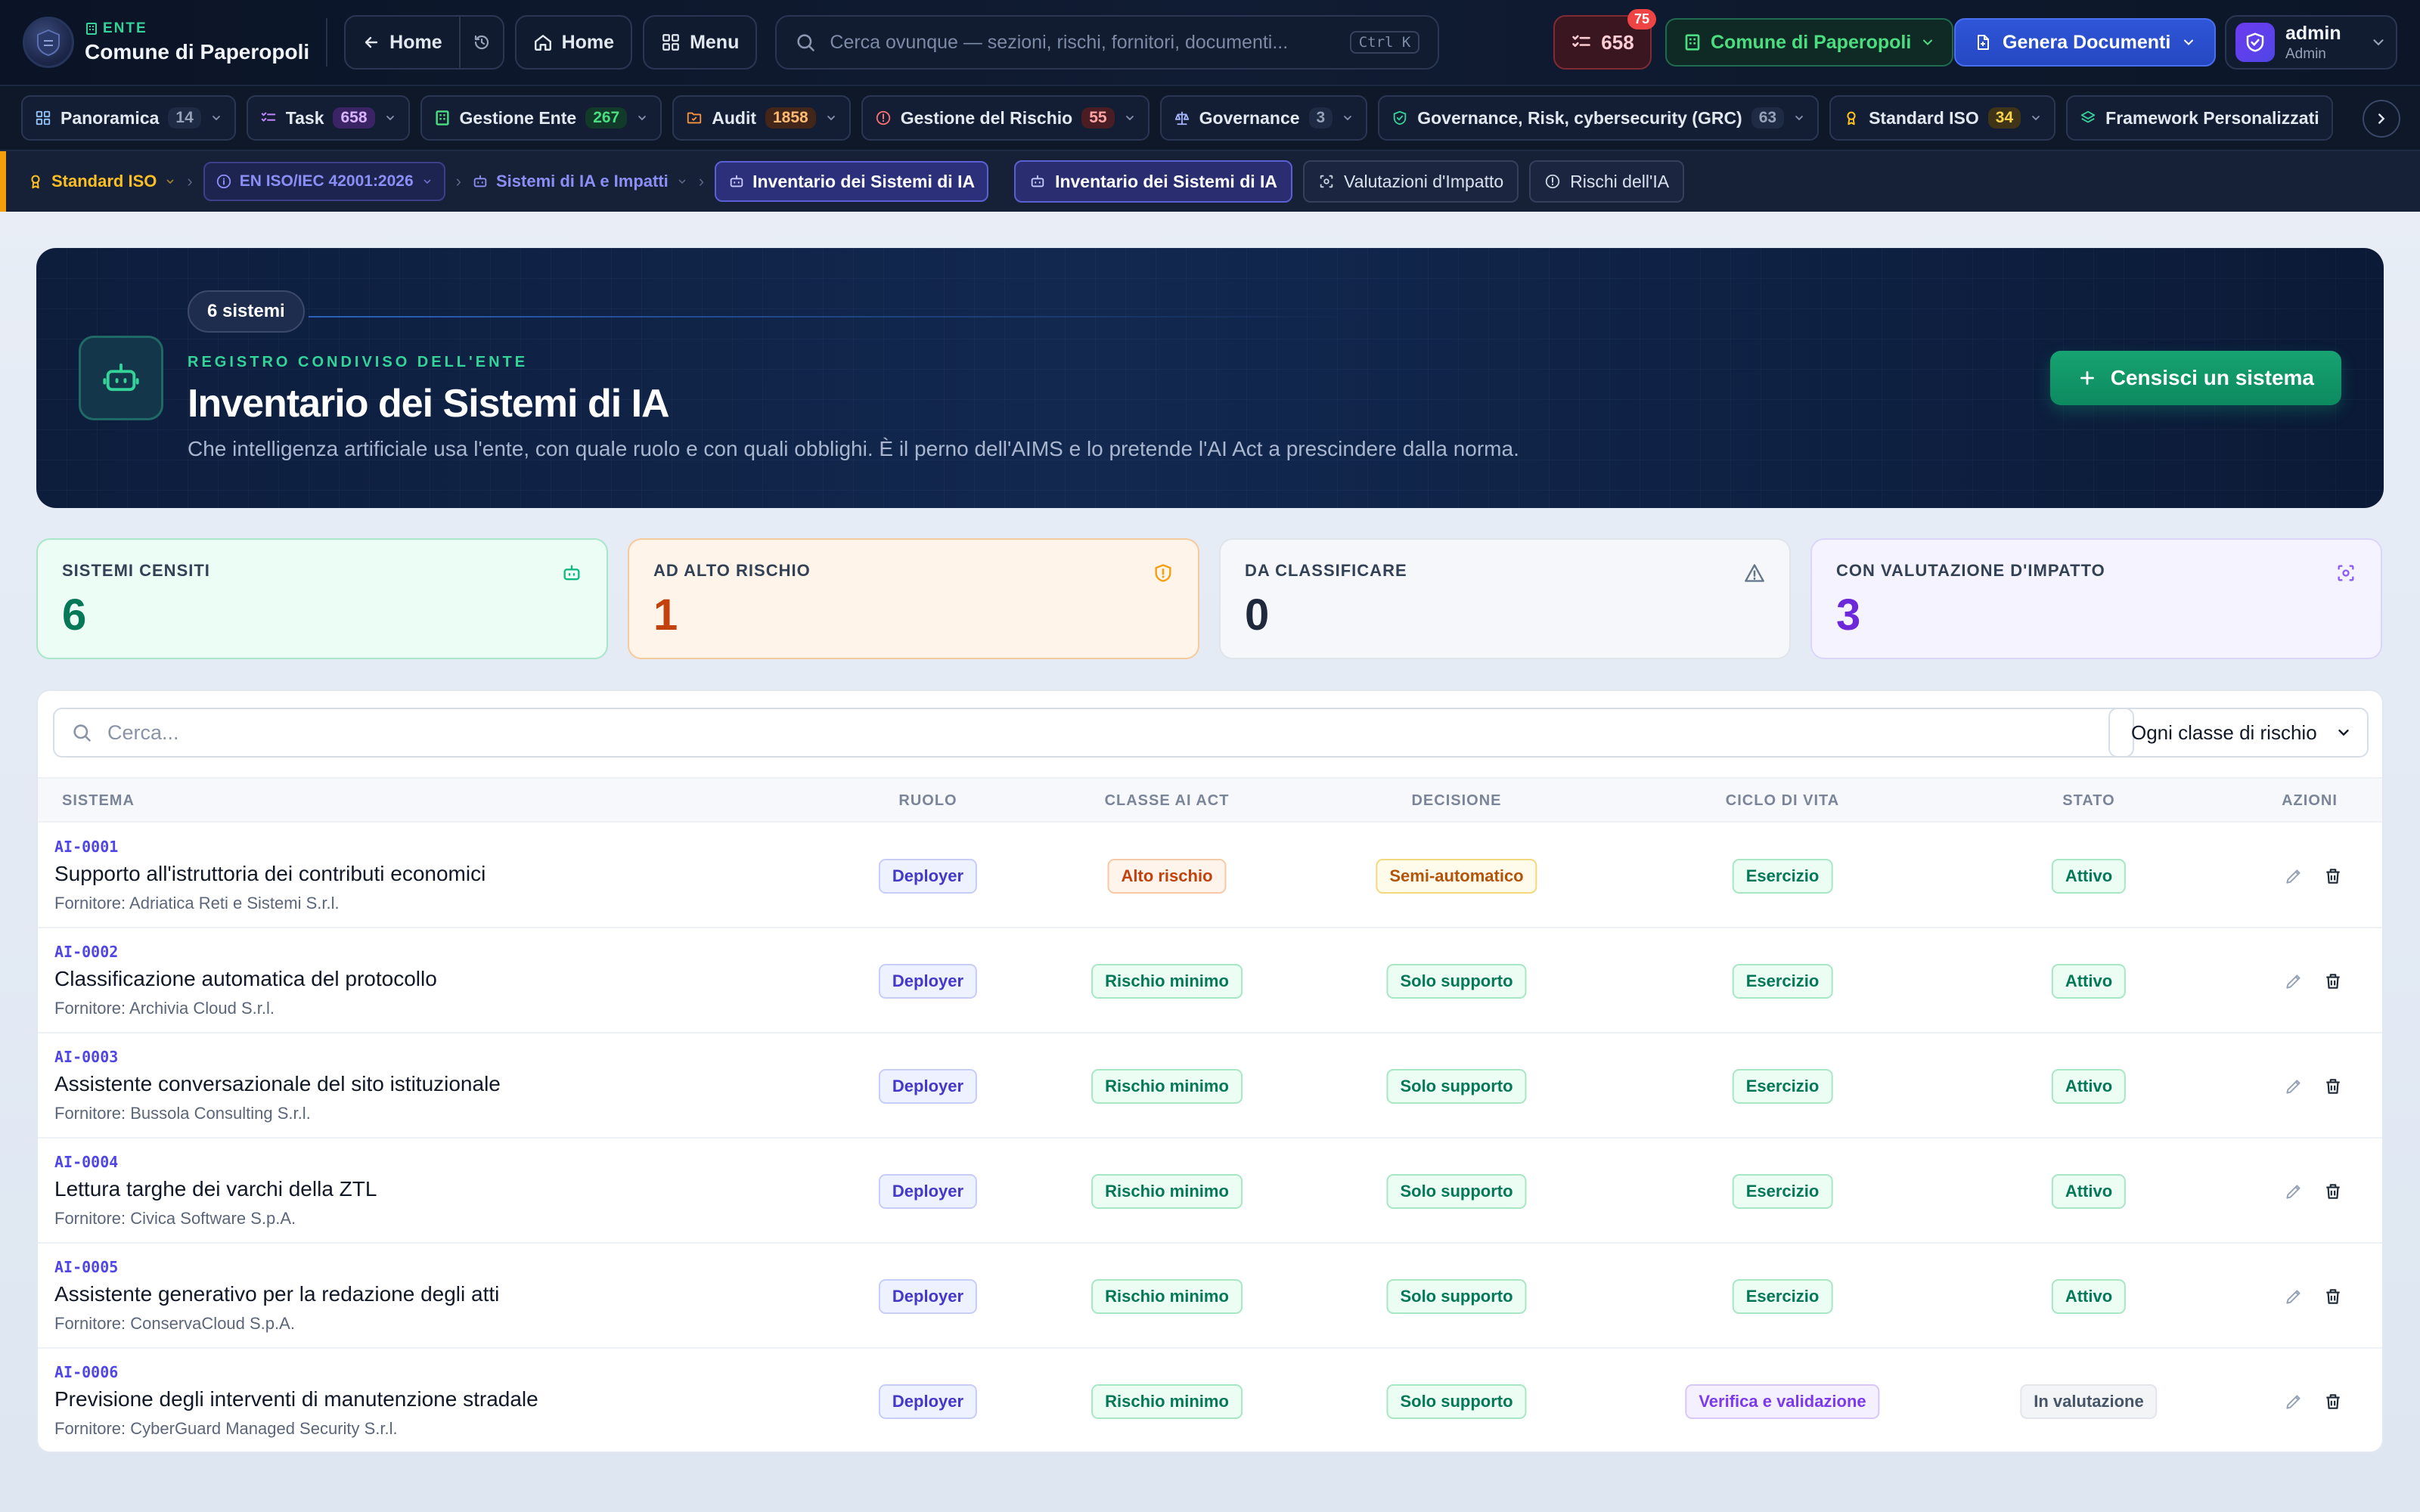 This screenshot has width=2420, height=1512. I want to click on ente-logo, so click(48, 42).